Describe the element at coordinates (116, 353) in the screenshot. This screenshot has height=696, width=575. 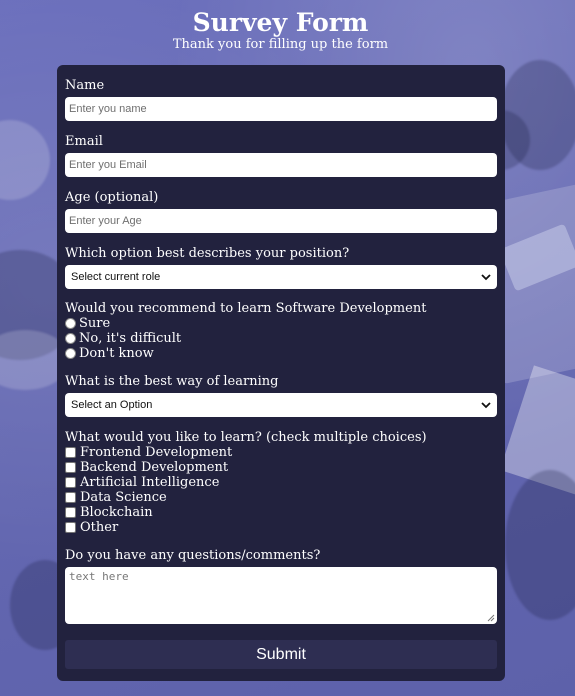
I see `radio-option-label: Don't know` at that location.